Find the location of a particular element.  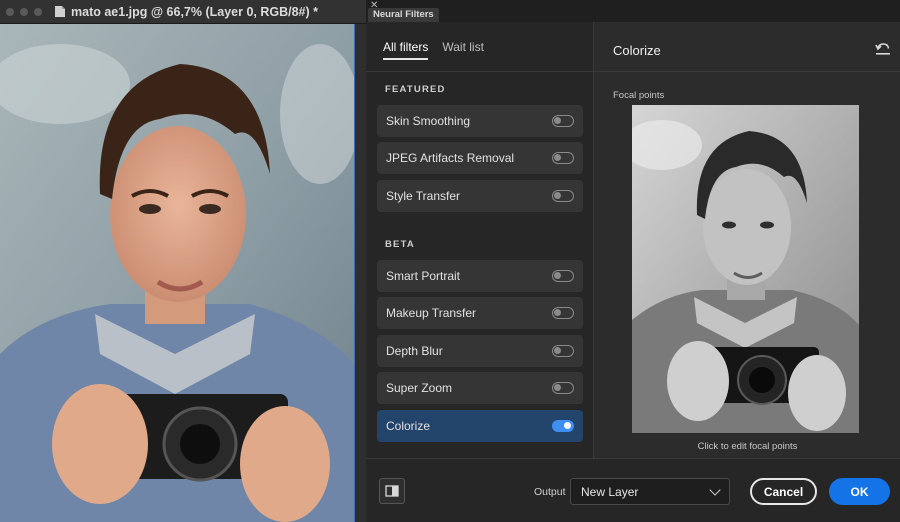

toggle-super-zoom is located at coordinates (563, 388).